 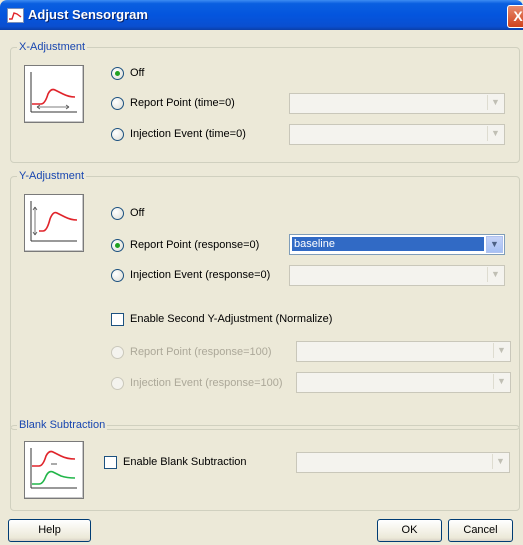 What do you see at coordinates (62, 425) in the screenshot?
I see `blank-subtraction-legend: Blank Subtraction` at bounding box center [62, 425].